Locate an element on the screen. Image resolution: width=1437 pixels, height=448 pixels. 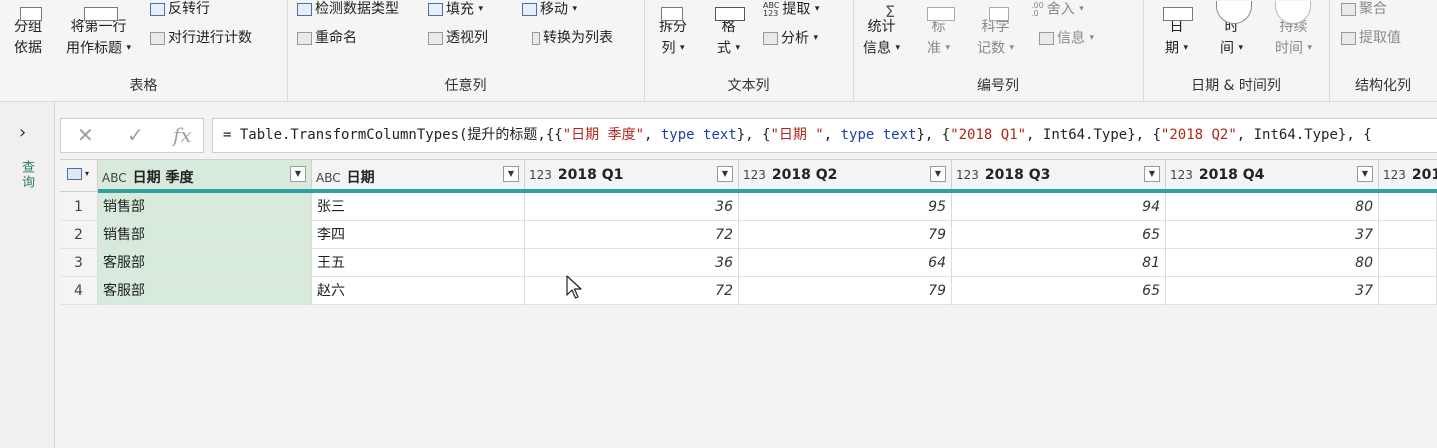
expand-queries-icon: › is located at coordinates (22, 132).